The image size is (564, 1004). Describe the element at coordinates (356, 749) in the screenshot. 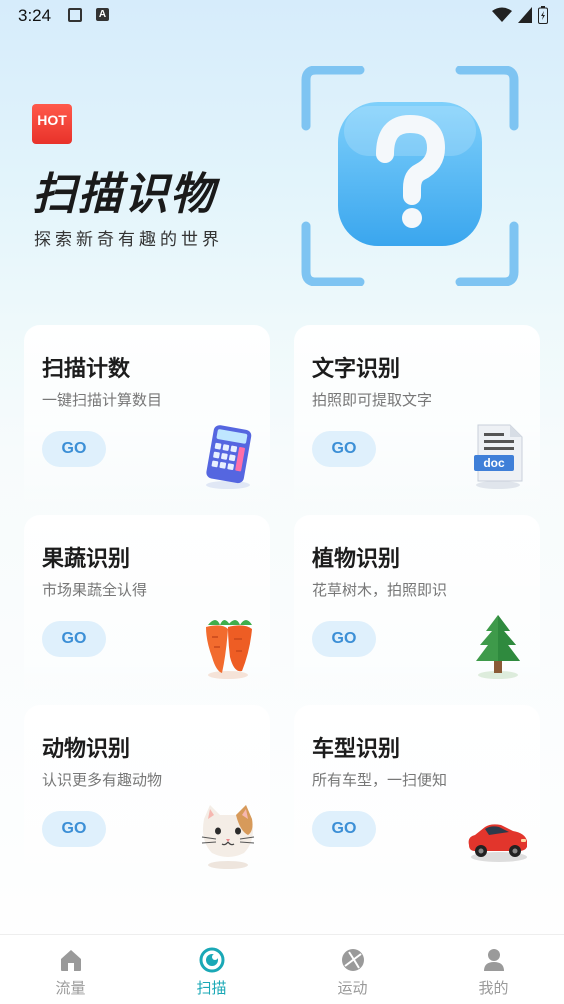

I see `card-title: 车型识别` at that location.